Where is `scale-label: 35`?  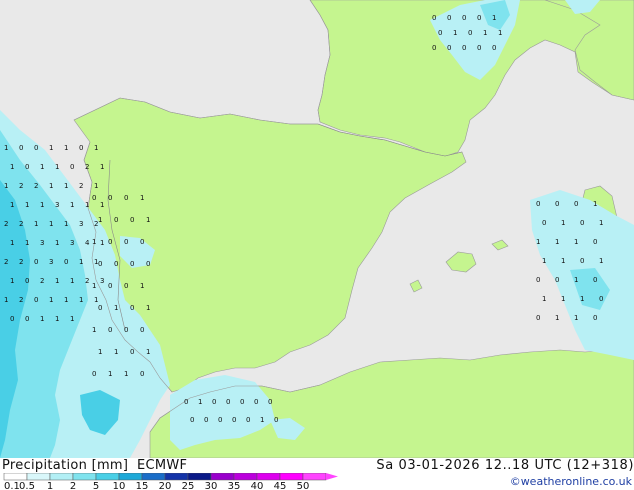 scale-label: 35 is located at coordinates (234, 485).